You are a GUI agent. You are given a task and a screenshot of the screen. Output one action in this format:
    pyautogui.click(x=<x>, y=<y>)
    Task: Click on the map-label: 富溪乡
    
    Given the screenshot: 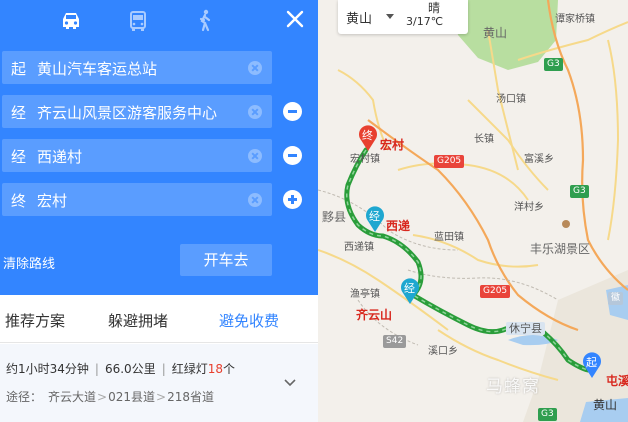 What is the action you would take?
    pyautogui.click(x=539, y=159)
    